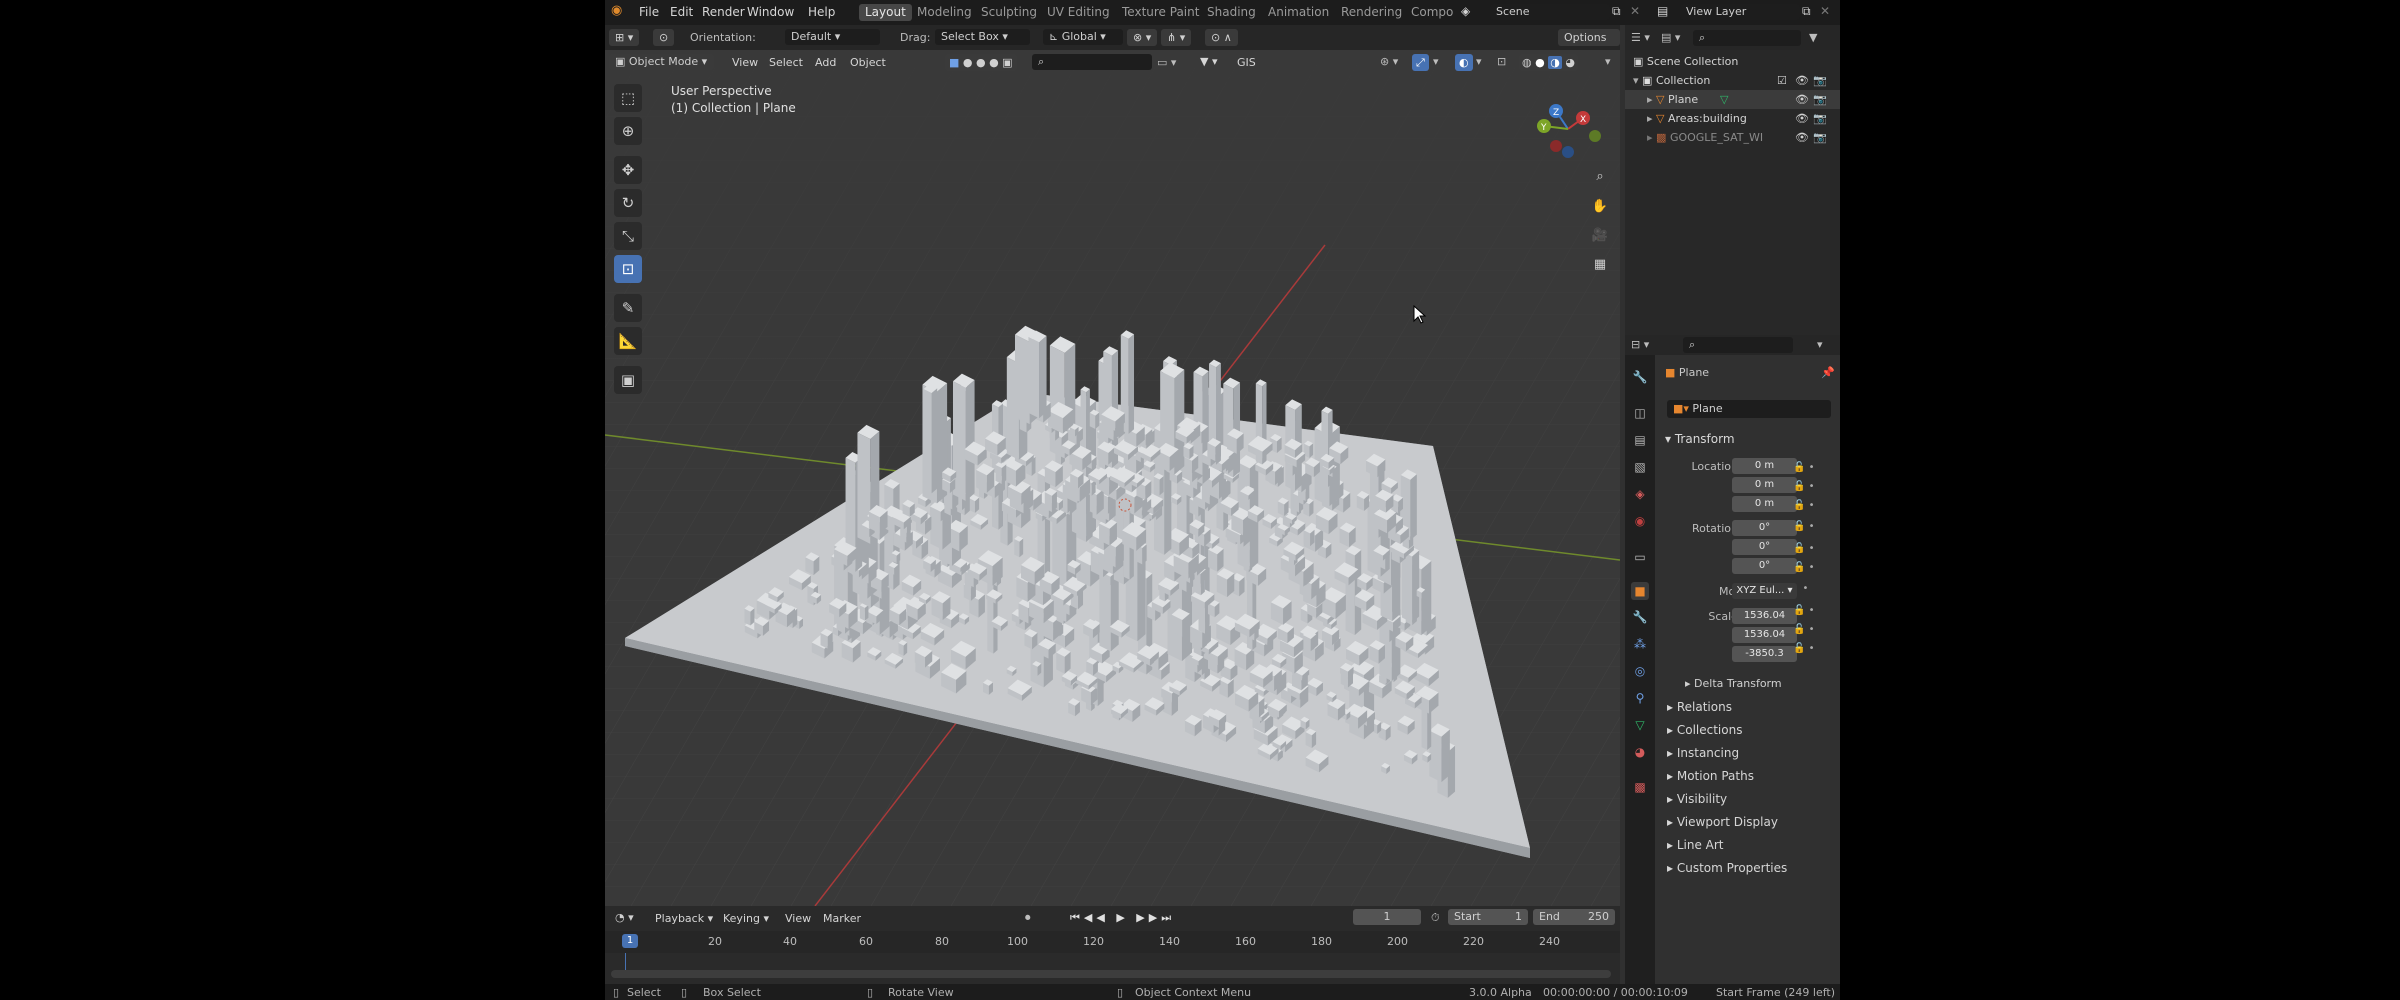 The image size is (2400, 1000). Describe the element at coordinates (1221, 37) in the screenshot. I see `proportional-edit-icon: ⊙ ∧` at that location.